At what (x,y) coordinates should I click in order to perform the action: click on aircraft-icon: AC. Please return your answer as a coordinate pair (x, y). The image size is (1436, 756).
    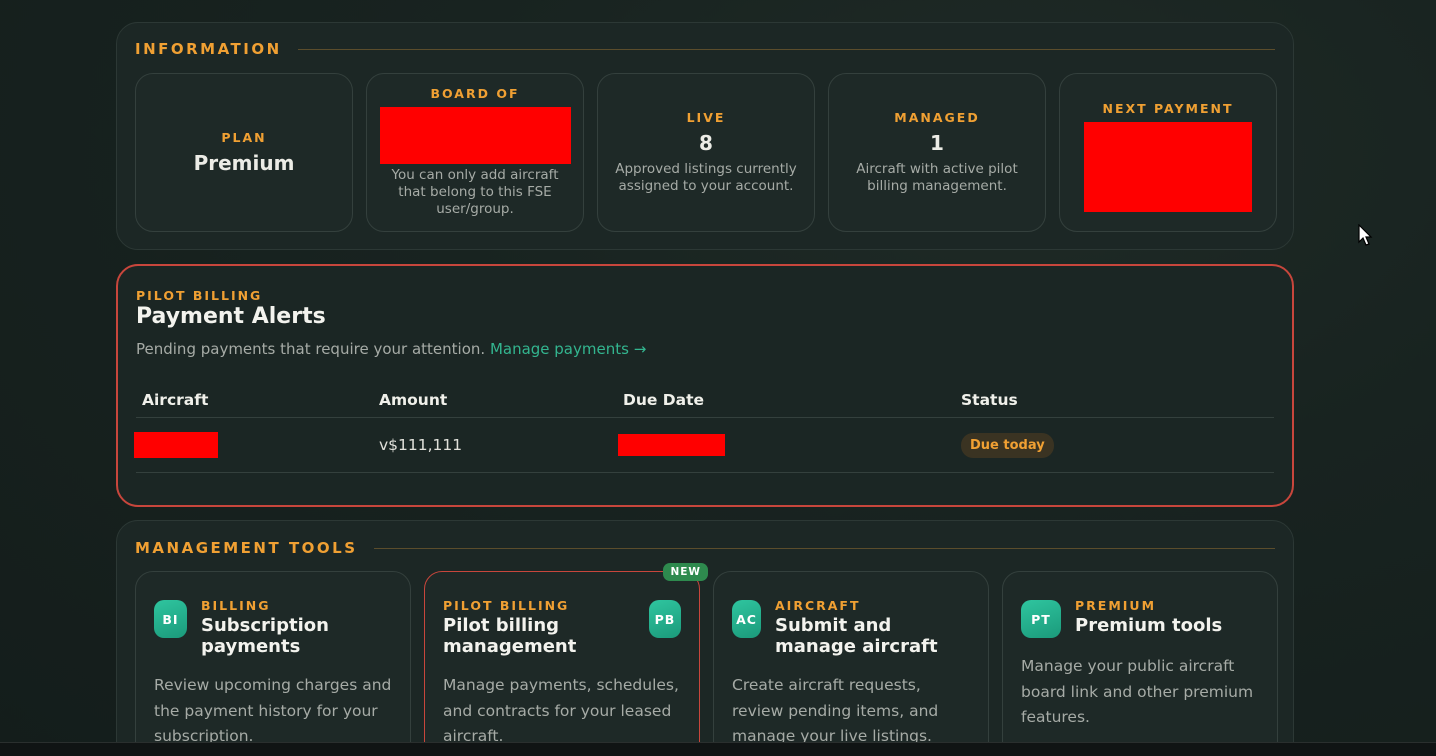
    Looking at the image, I should click on (746, 619).